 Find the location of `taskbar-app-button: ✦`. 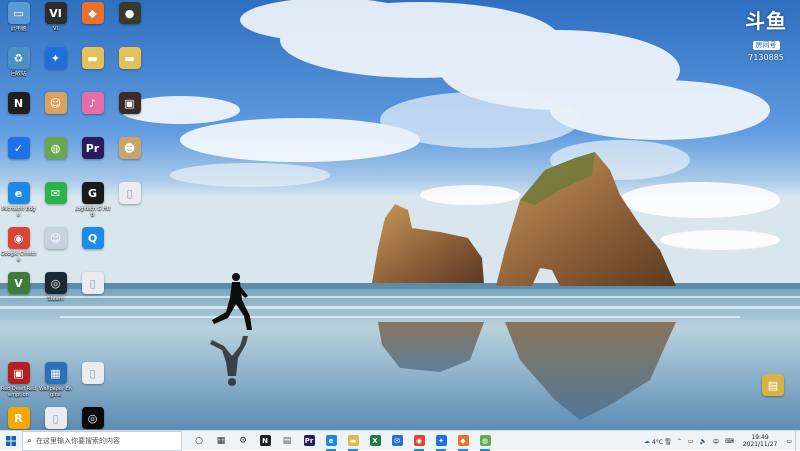

taskbar-app-button: ✦ is located at coordinates (441, 441).